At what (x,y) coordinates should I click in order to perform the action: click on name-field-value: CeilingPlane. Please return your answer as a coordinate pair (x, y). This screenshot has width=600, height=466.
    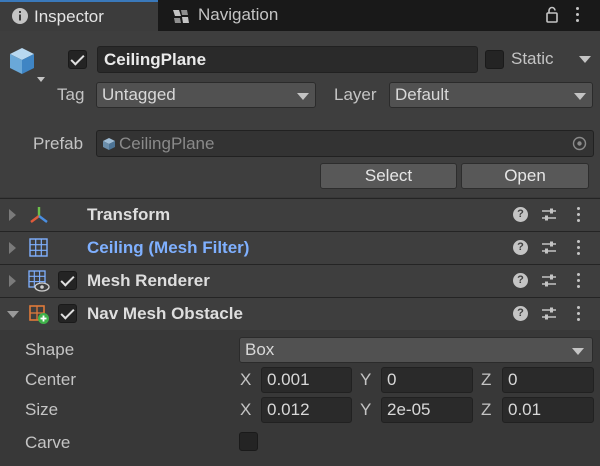
    Looking at the image, I should click on (155, 59).